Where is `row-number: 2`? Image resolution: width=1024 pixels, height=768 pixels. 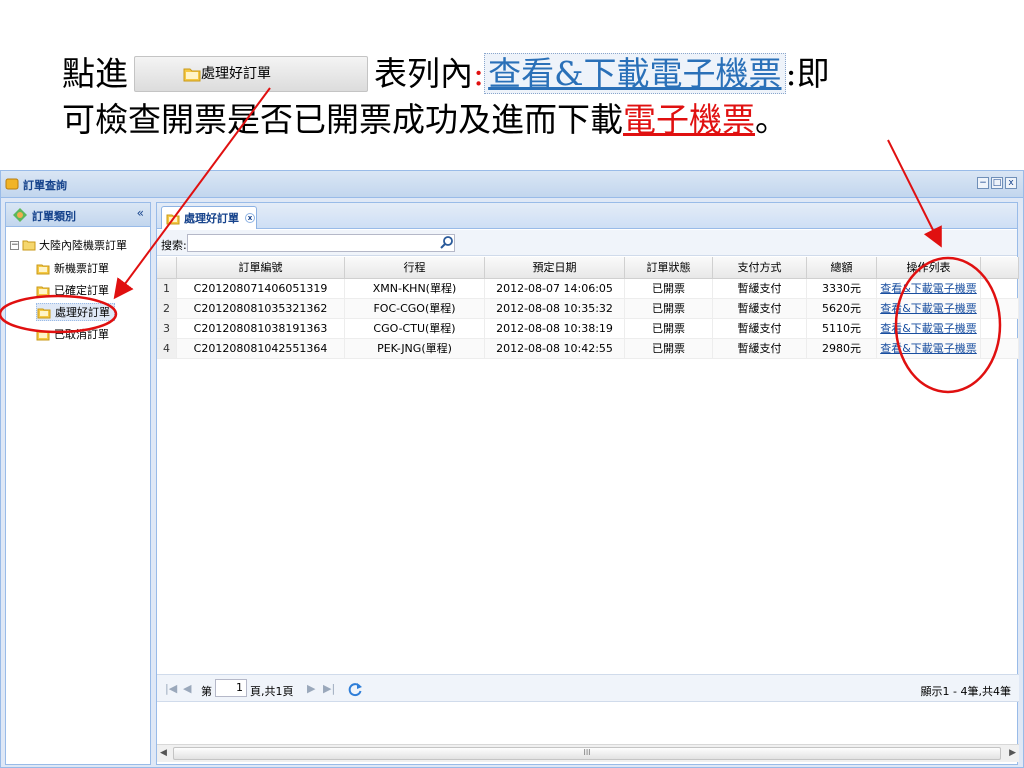
row-number: 2 is located at coordinates (167, 308).